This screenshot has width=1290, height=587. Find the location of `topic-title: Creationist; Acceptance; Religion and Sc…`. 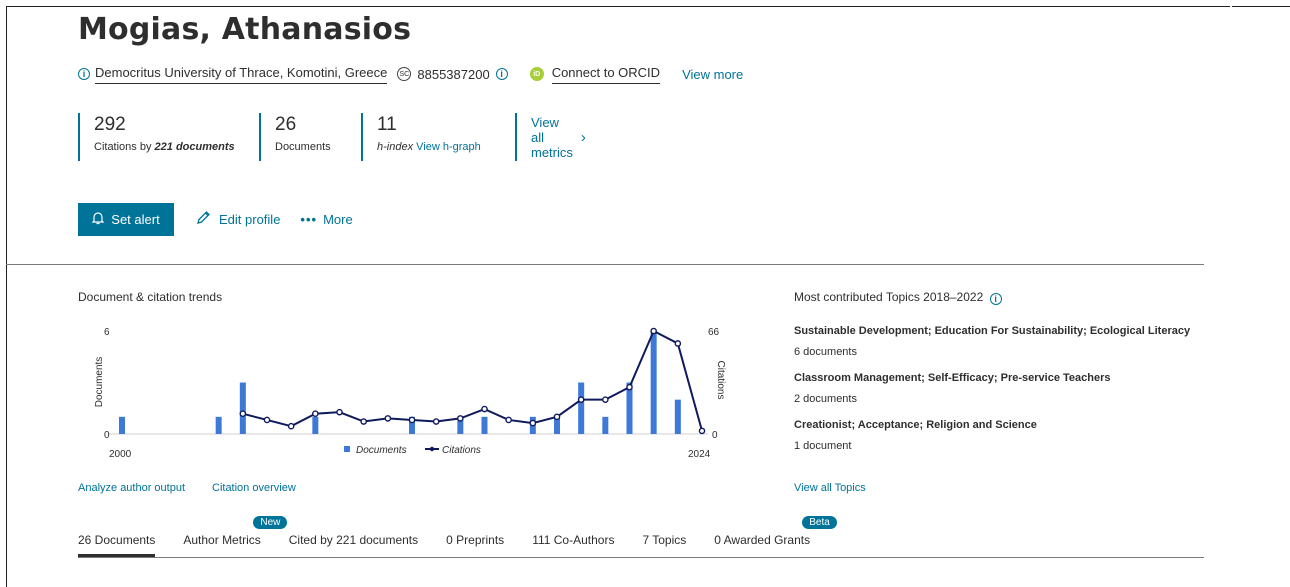

topic-title: Creationist; Acceptance; Religion and Sc… is located at coordinates (1004, 425).